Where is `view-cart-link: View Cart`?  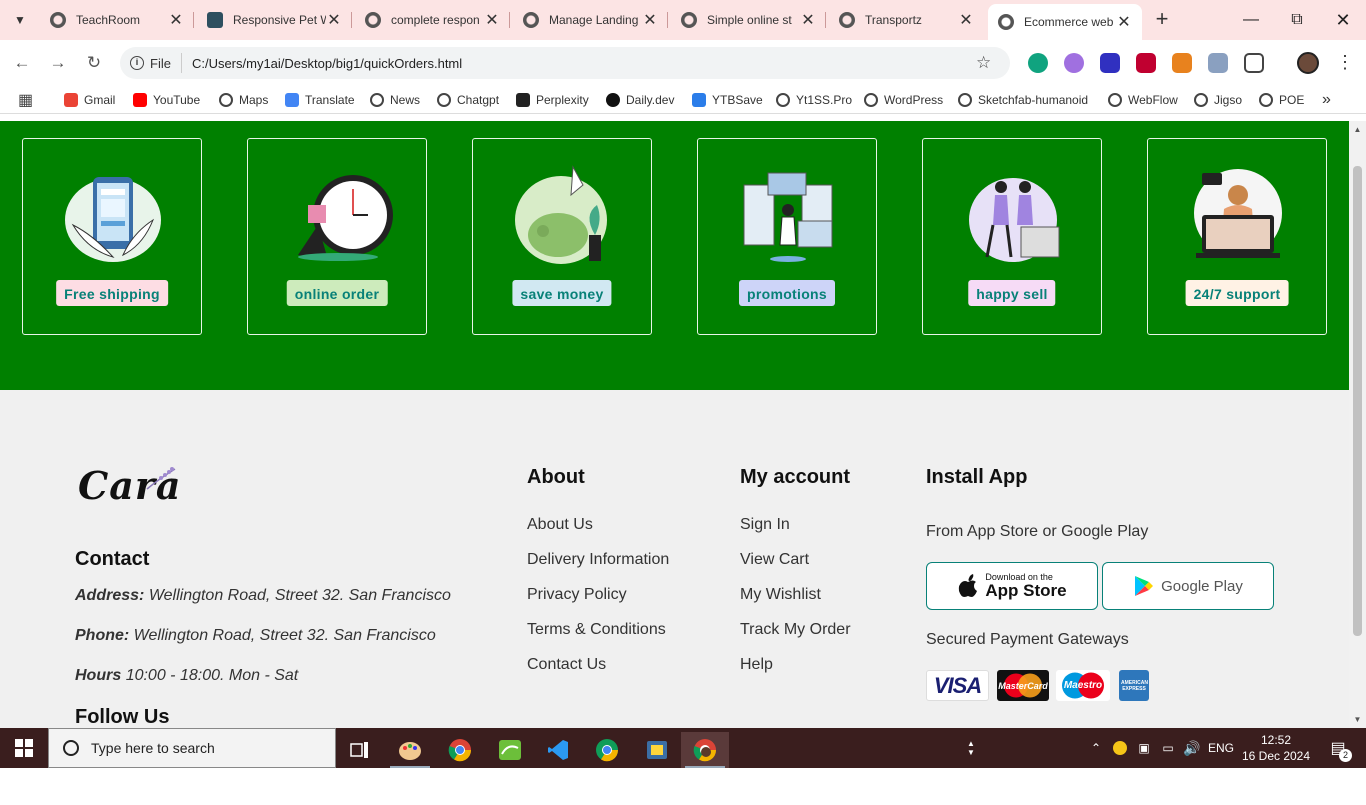 view-cart-link: View Cart is located at coordinates (774, 560).